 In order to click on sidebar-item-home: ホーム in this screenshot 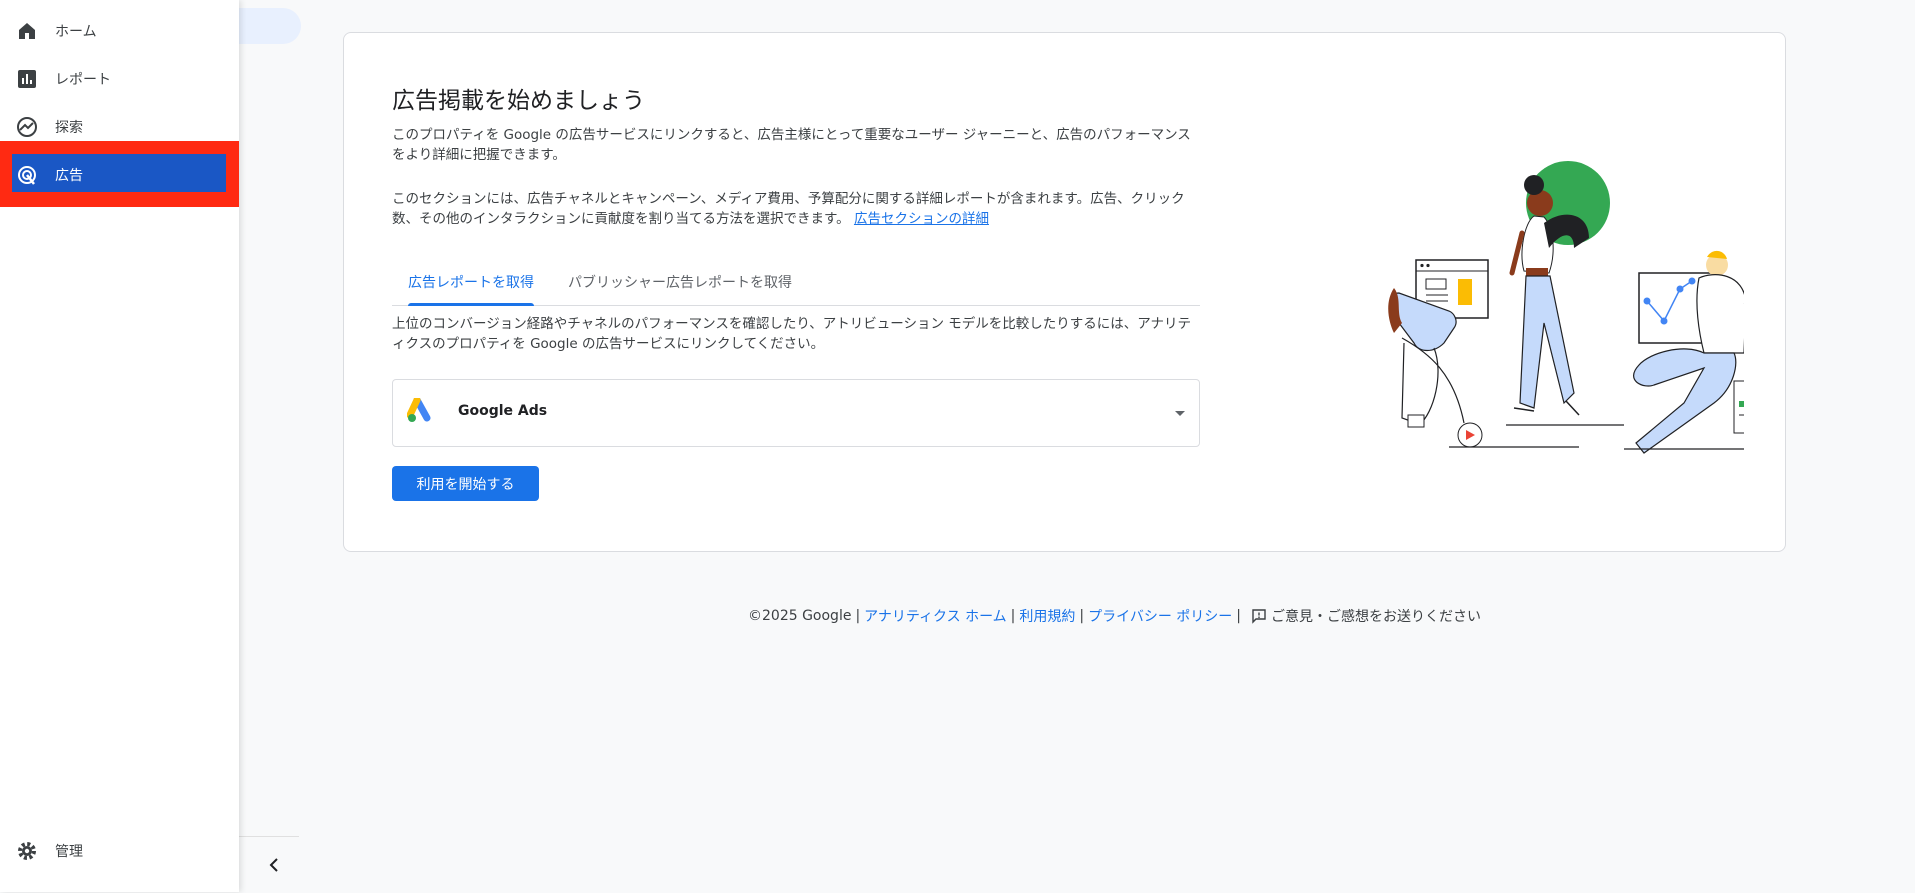, I will do `click(119, 31)`.